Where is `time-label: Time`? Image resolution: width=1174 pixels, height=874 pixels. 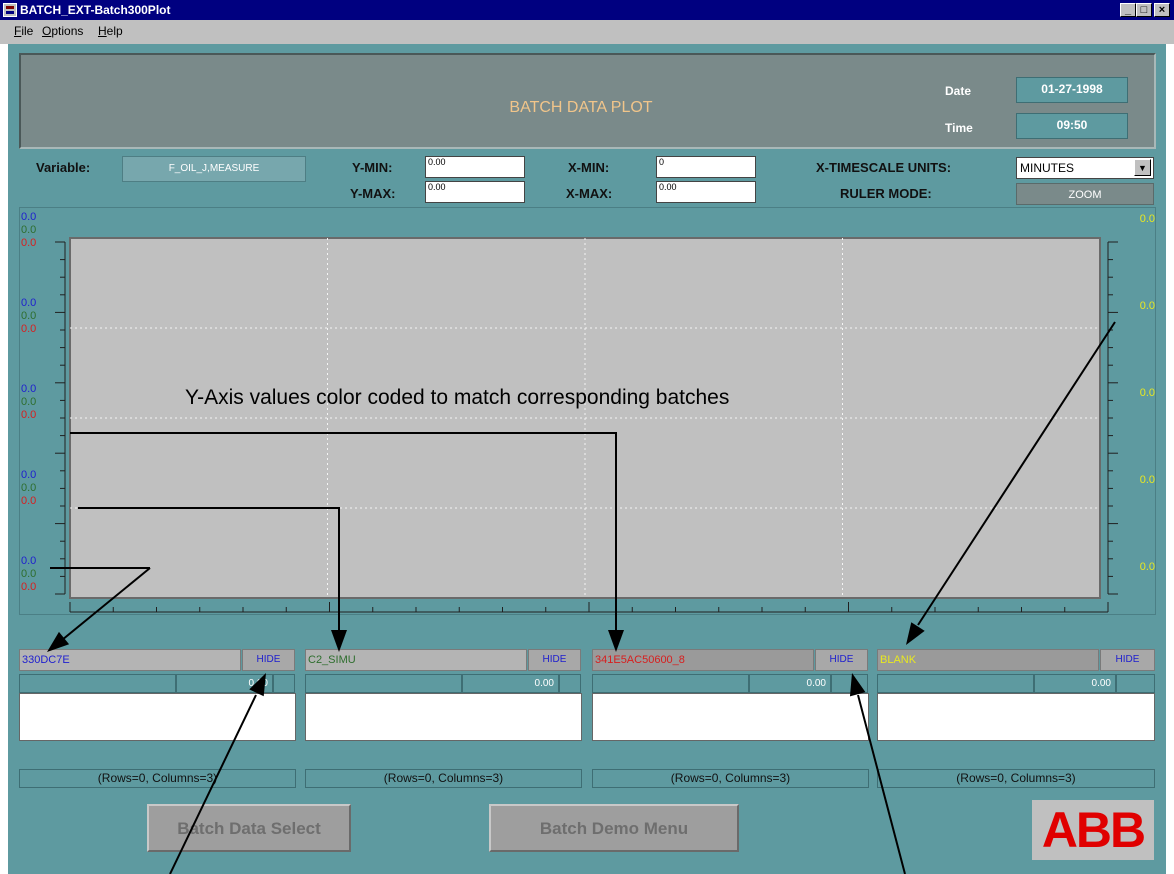
time-label: Time is located at coordinates (959, 128).